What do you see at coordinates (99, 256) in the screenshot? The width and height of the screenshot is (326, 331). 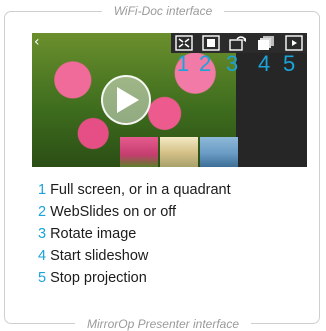 I see `legend-text: Start slideshow` at bounding box center [99, 256].